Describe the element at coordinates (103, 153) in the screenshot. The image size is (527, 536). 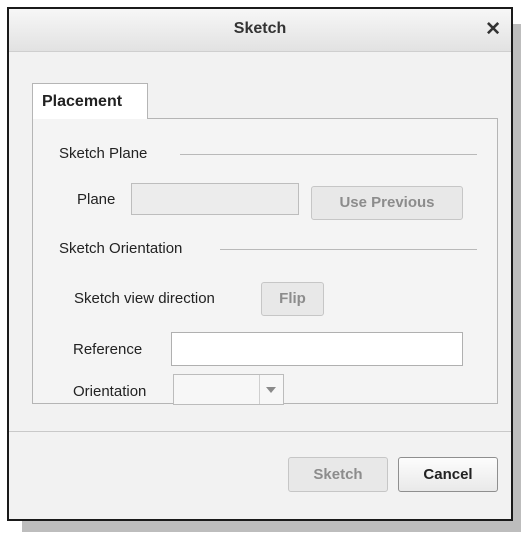
I see `sketch-plane-group-label: Sketch Plane` at that location.